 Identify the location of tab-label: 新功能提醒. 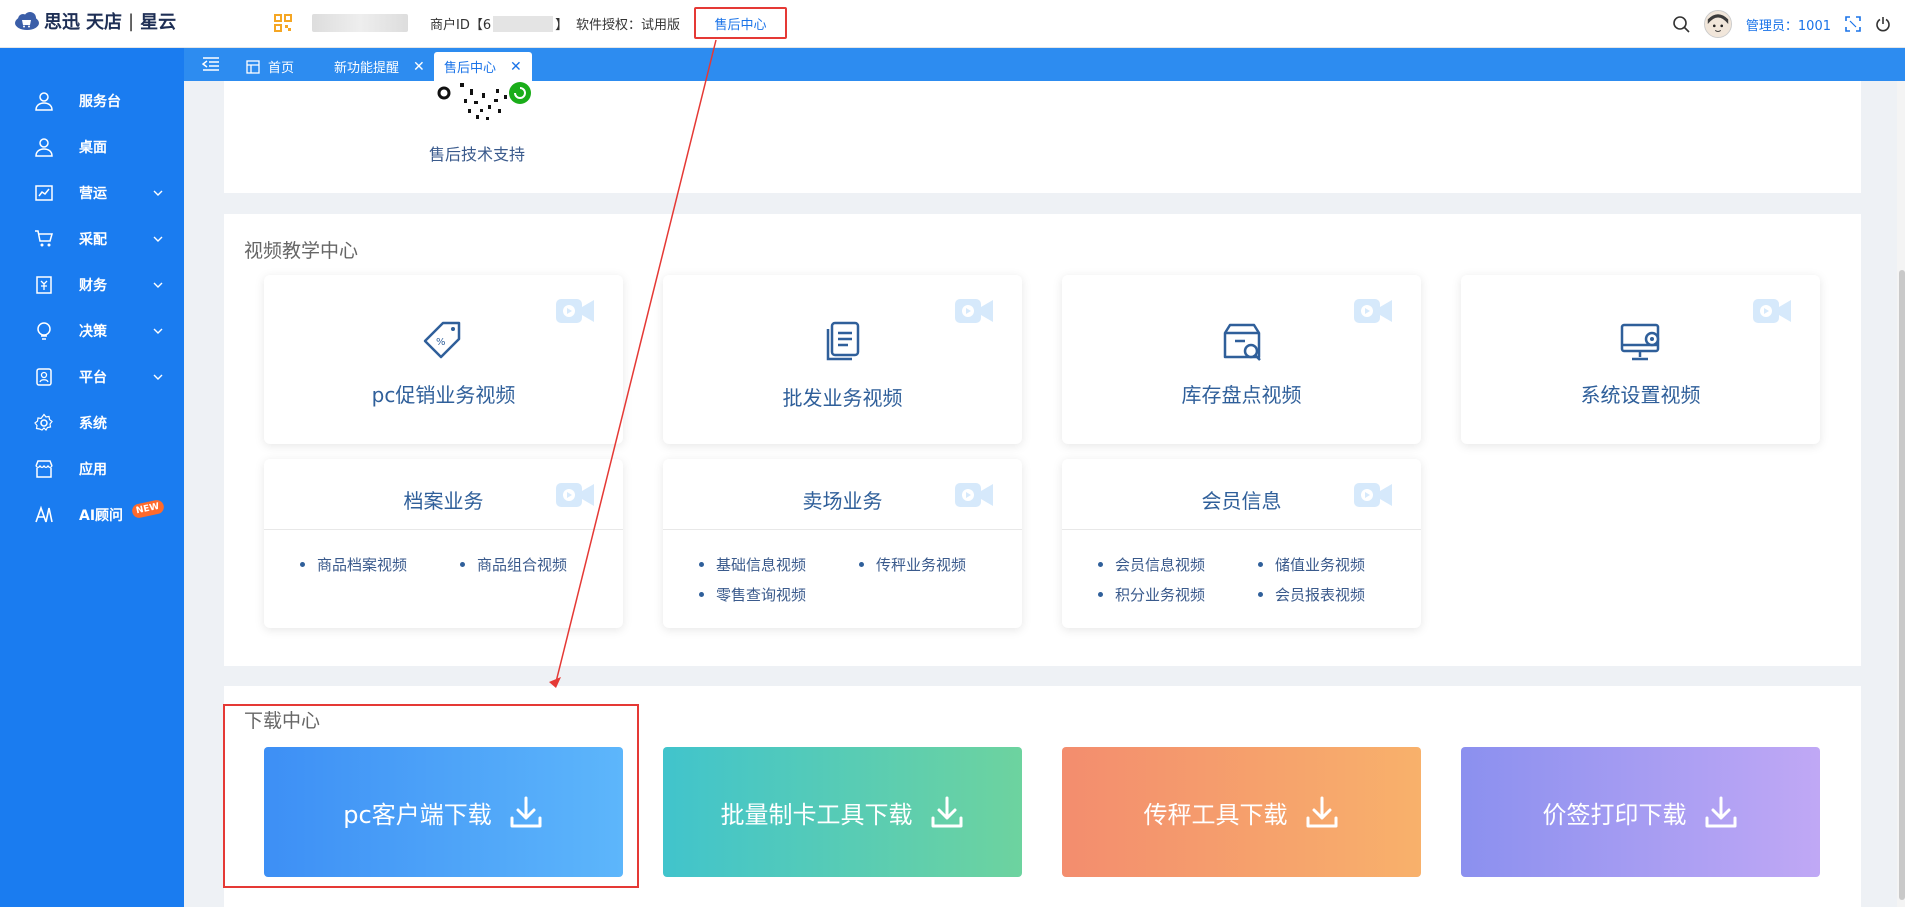
(367, 68).